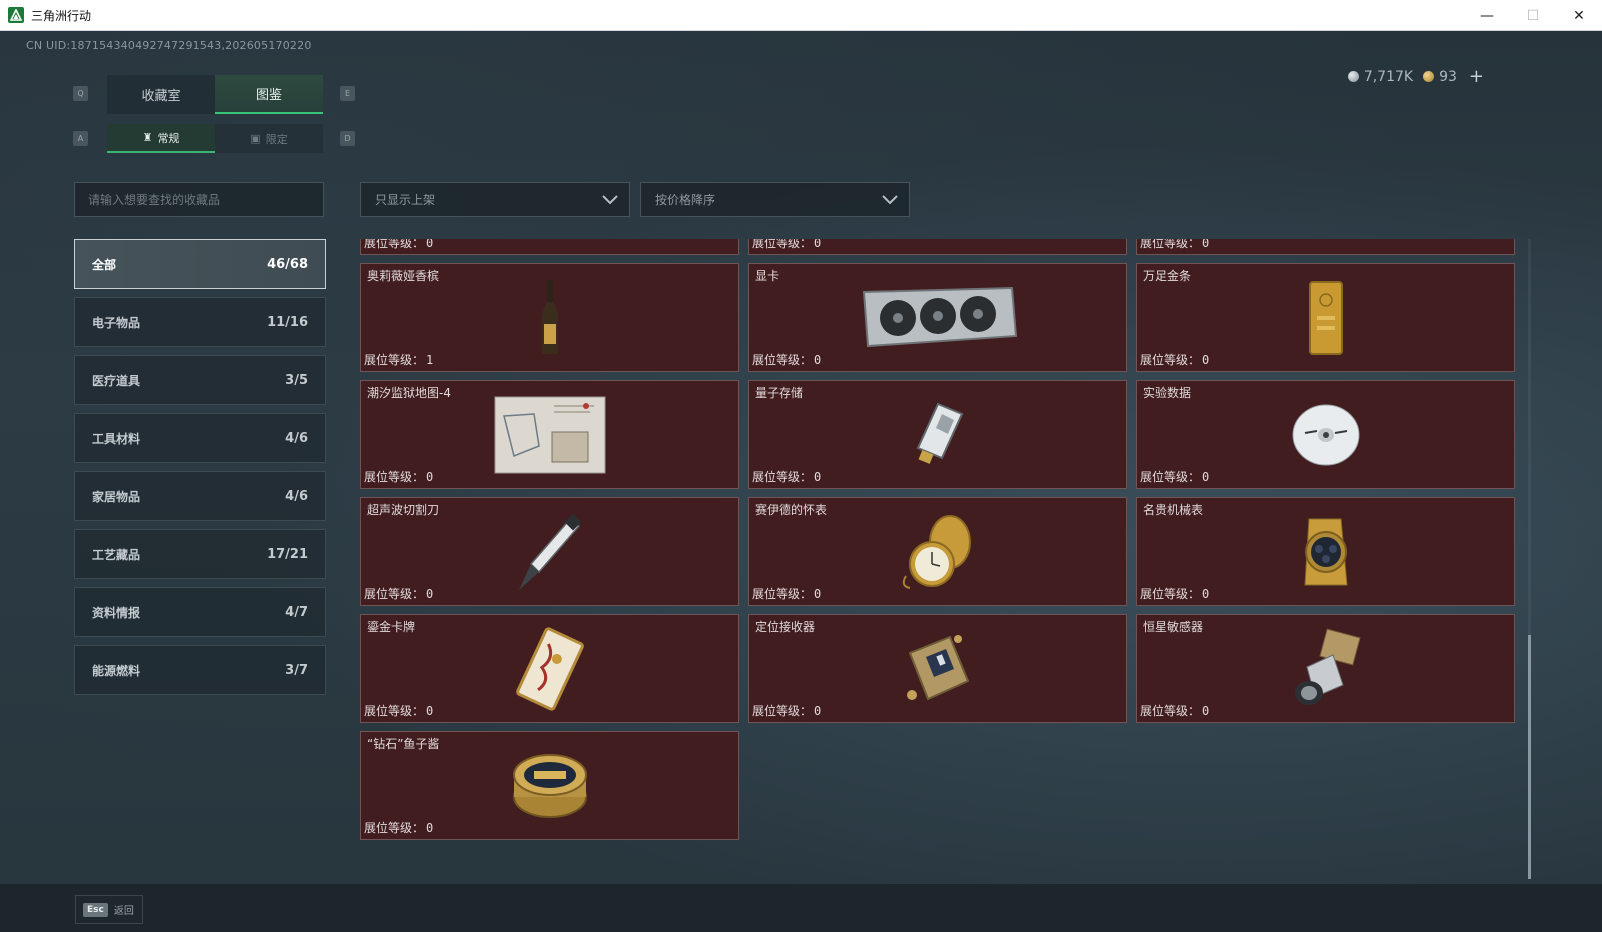 The height and width of the screenshot is (932, 1602). I want to click on subtab-limited: ▣ 限定, so click(269, 138).